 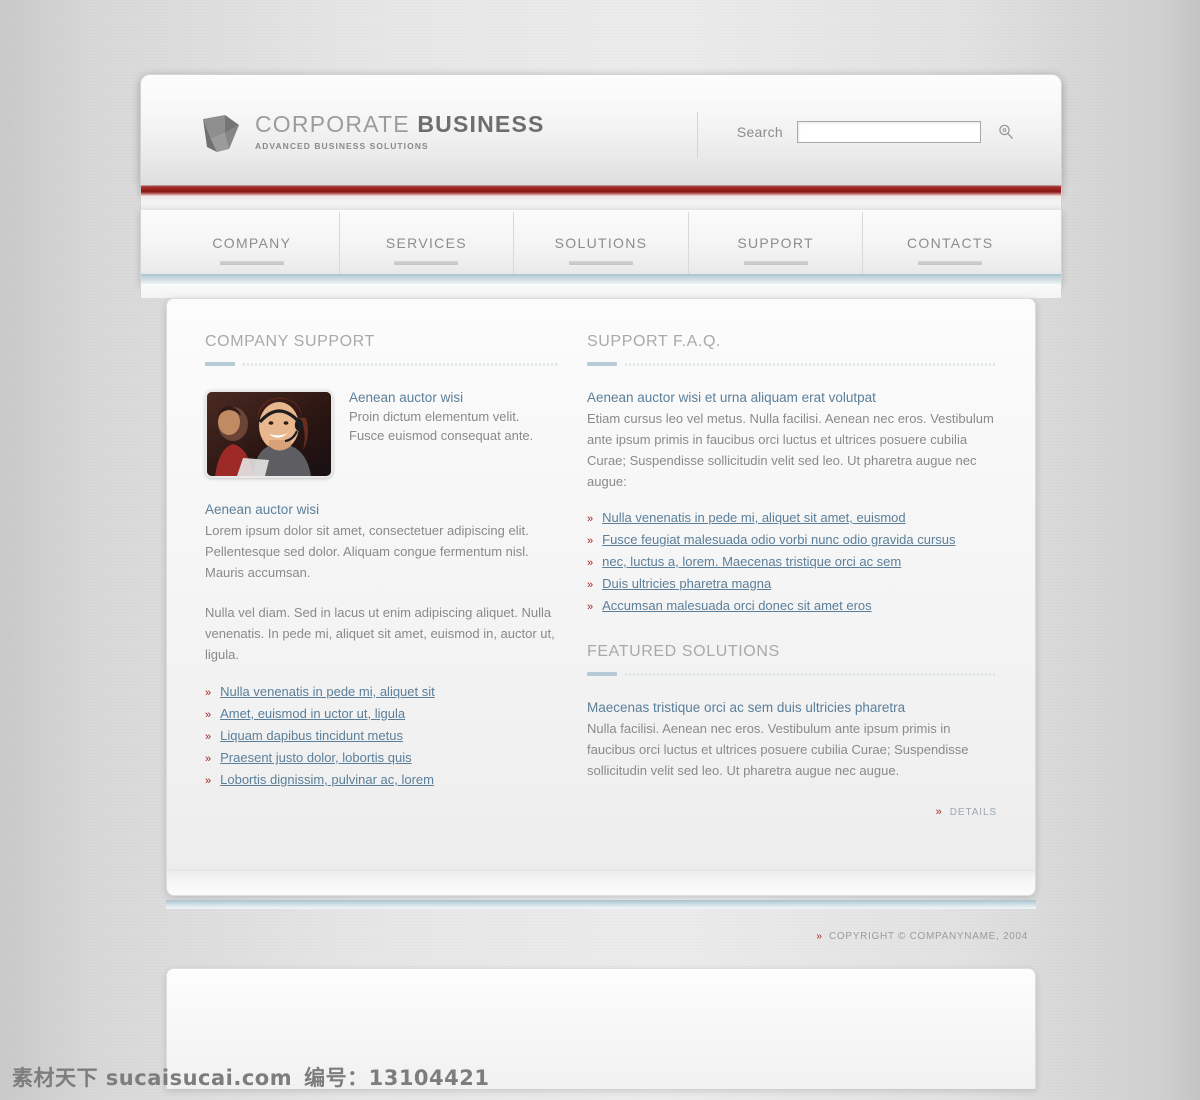 I want to click on nav-label: SERVICES, so click(x=426, y=243).